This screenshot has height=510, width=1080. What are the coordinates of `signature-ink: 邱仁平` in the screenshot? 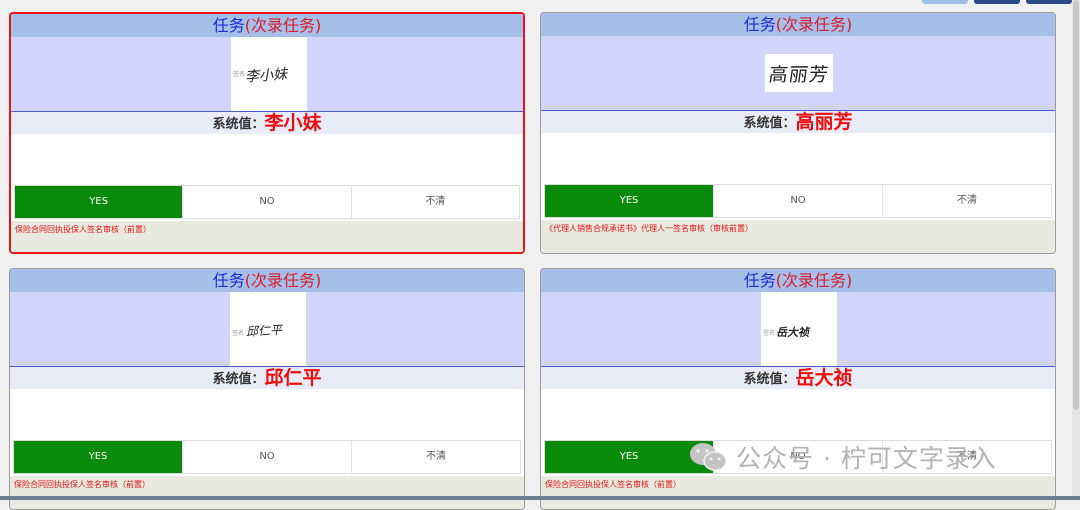 It's located at (264, 331).